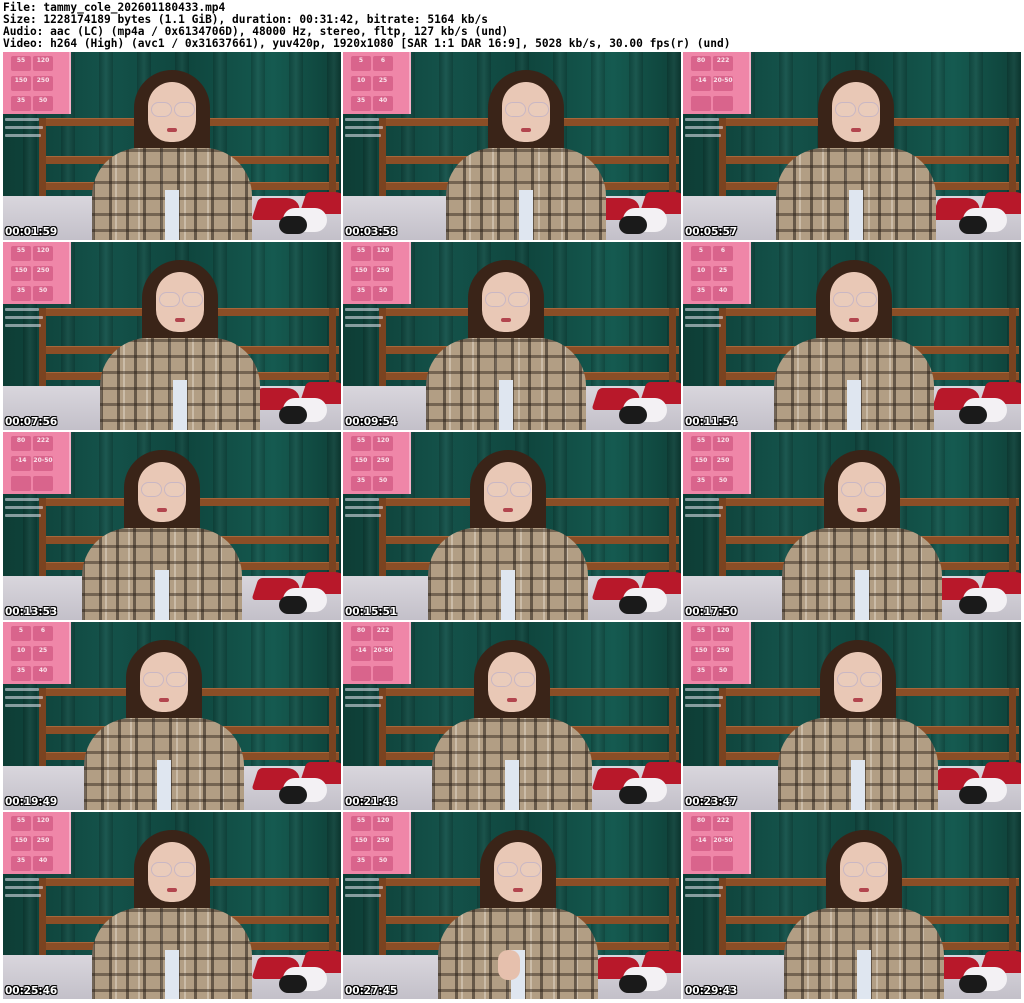  Describe the element at coordinates (43, 290) in the screenshot. I see `tip-menu-value: 50` at that location.